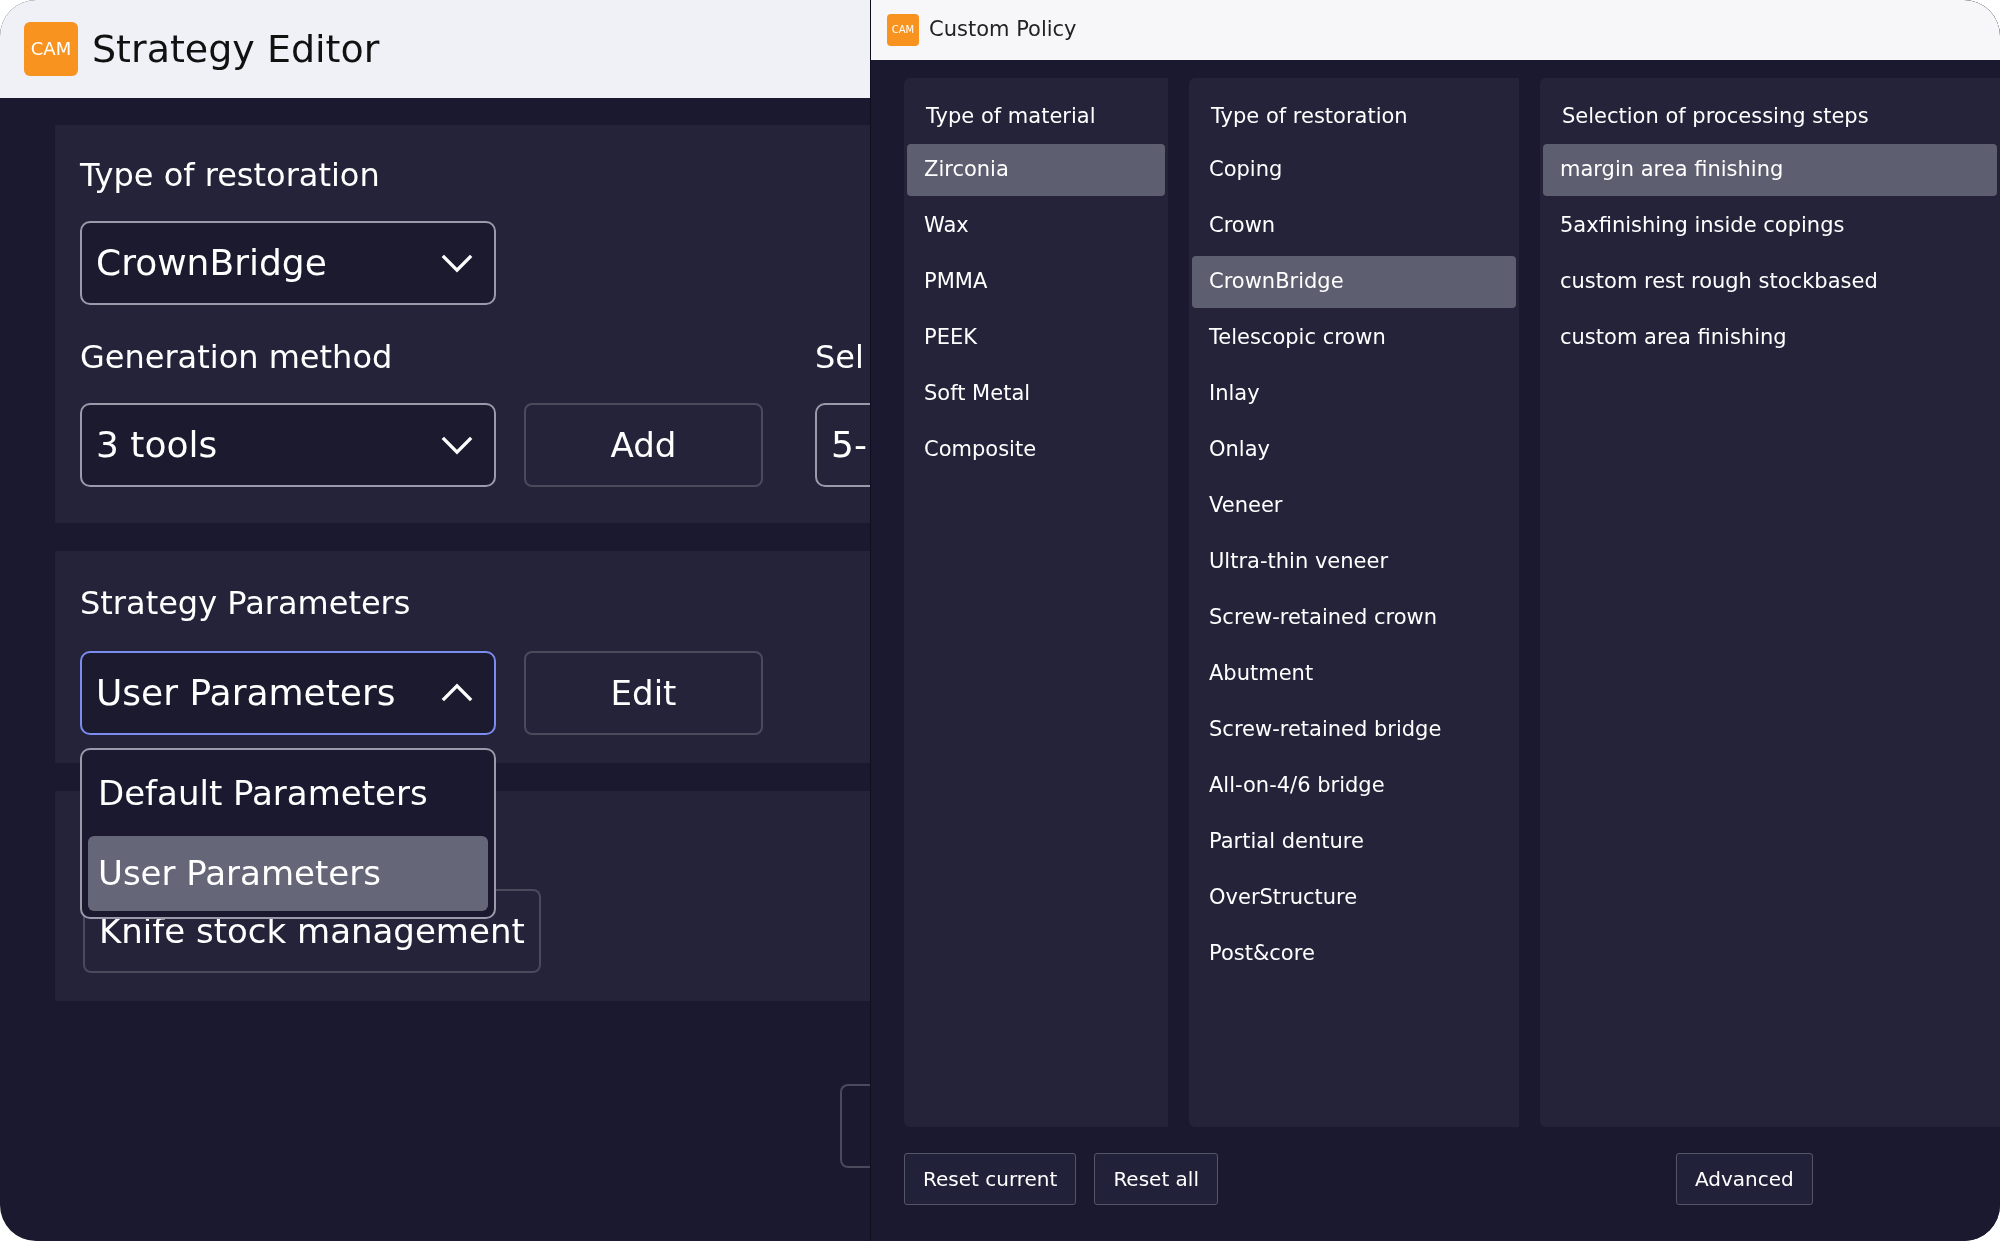  What do you see at coordinates (643, 693) in the screenshot?
I see `edit-button: Edit` at bounding box center [643, 693].